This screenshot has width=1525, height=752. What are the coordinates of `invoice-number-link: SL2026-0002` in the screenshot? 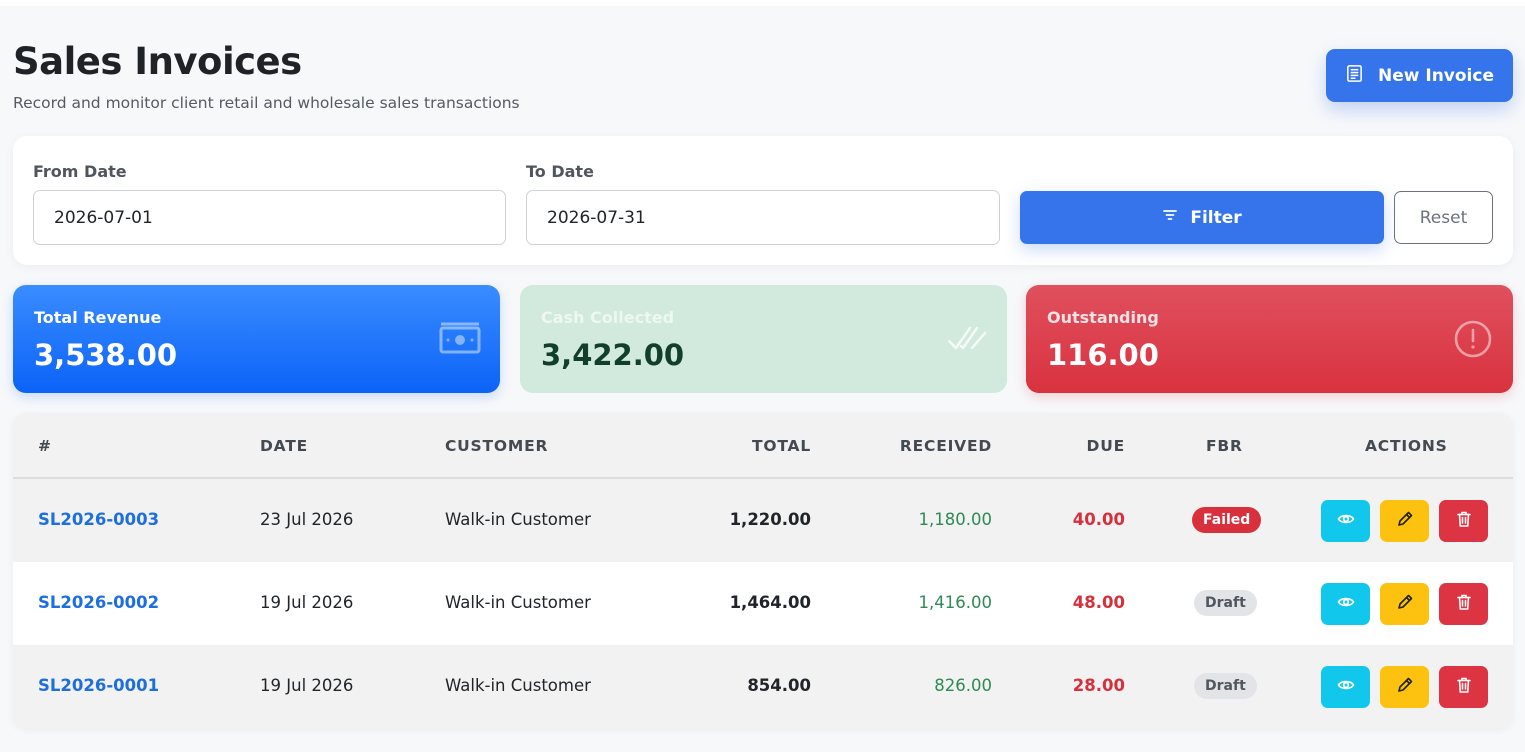 It's located at (98, 602).